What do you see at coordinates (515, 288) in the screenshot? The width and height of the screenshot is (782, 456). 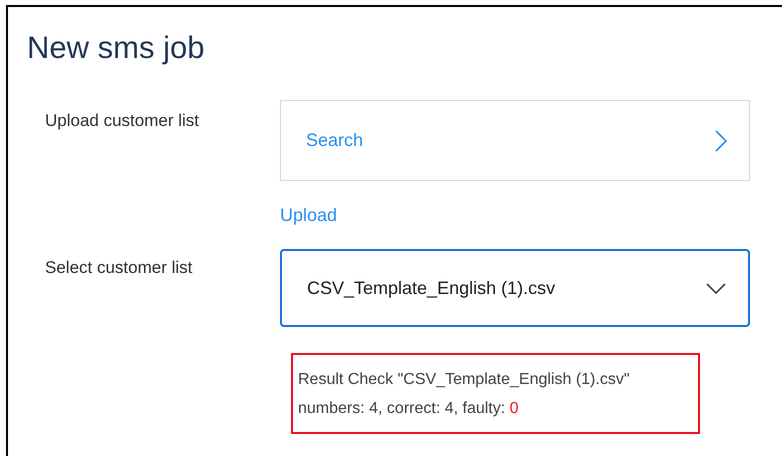 I see `customer-list-dropdown: CSV_Template_English (1).csv` at bounding box center [515, 288].